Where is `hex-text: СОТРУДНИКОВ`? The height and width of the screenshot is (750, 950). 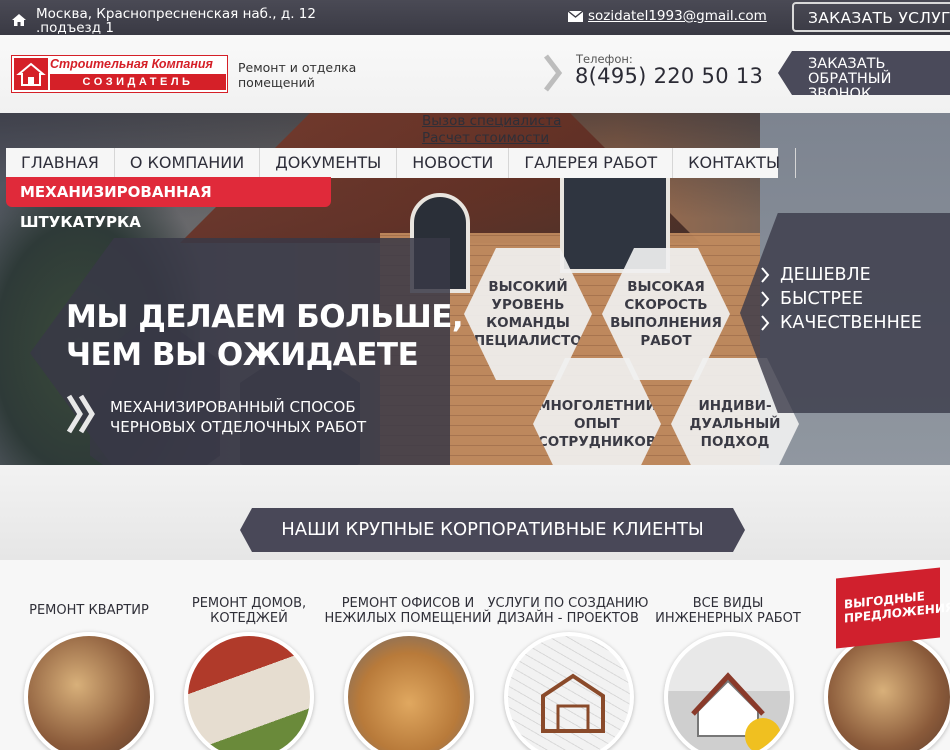
hex-text: СОТРУДНИКОВ is located at coordinates (597, 442).